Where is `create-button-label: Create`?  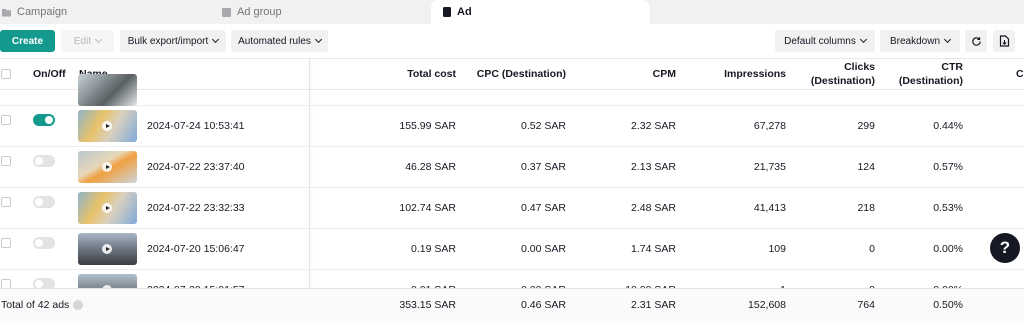
create-button-label: Create is located at coordinates (27, 41).